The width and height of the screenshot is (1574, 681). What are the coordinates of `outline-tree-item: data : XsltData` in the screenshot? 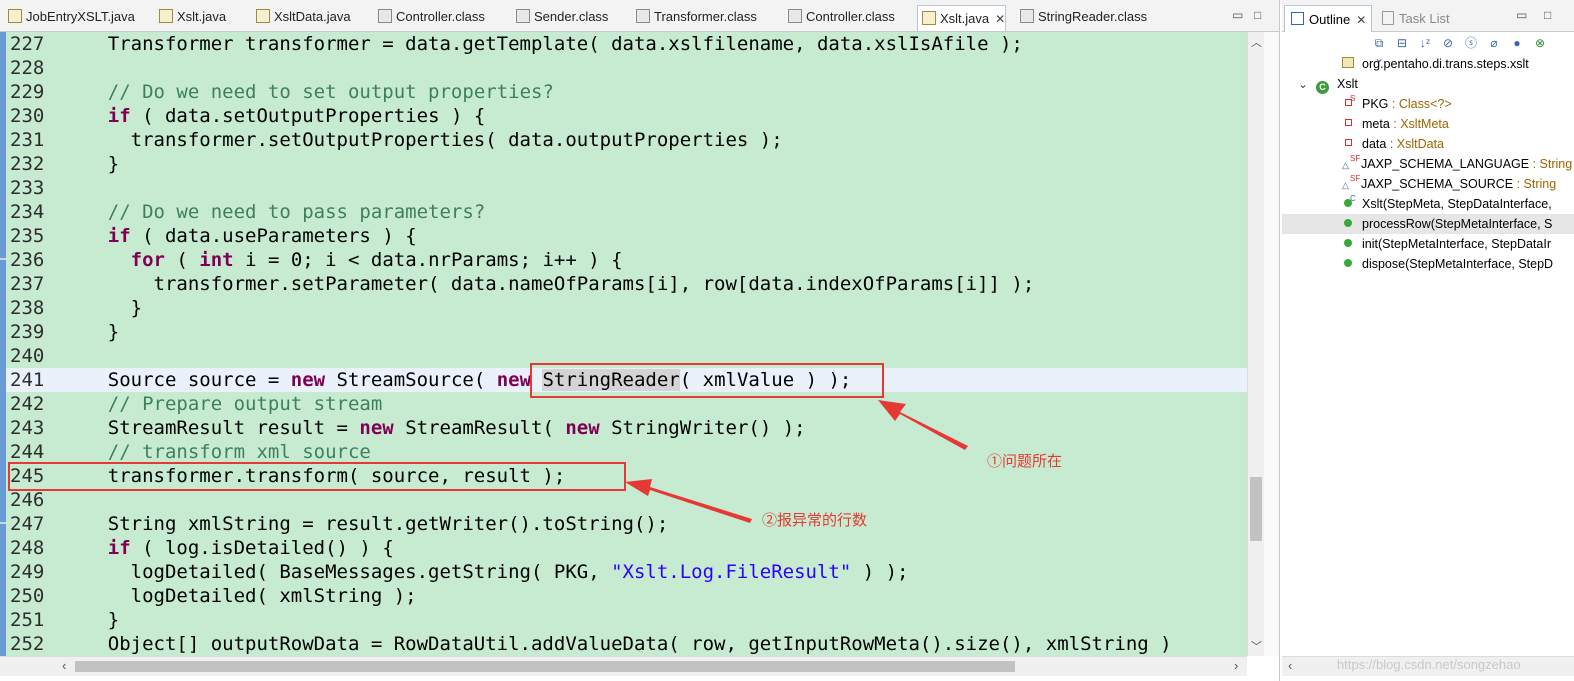 It's located at (1428, 144).